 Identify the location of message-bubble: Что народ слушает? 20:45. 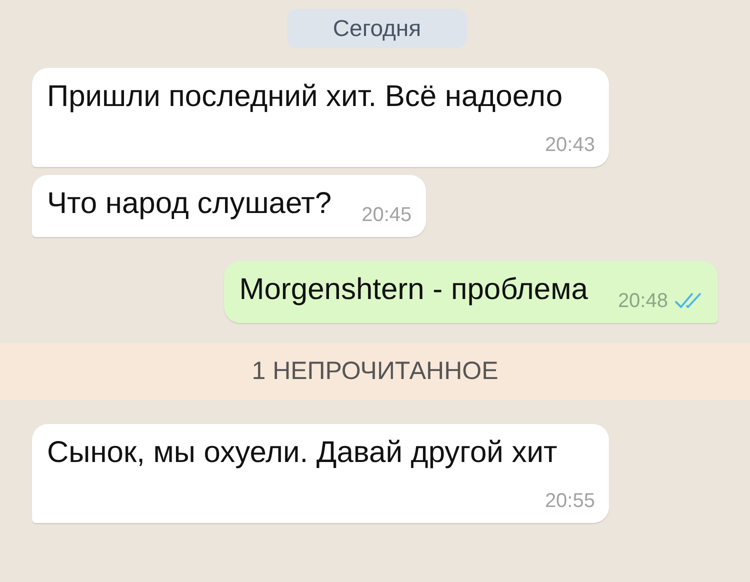
(229, 206).